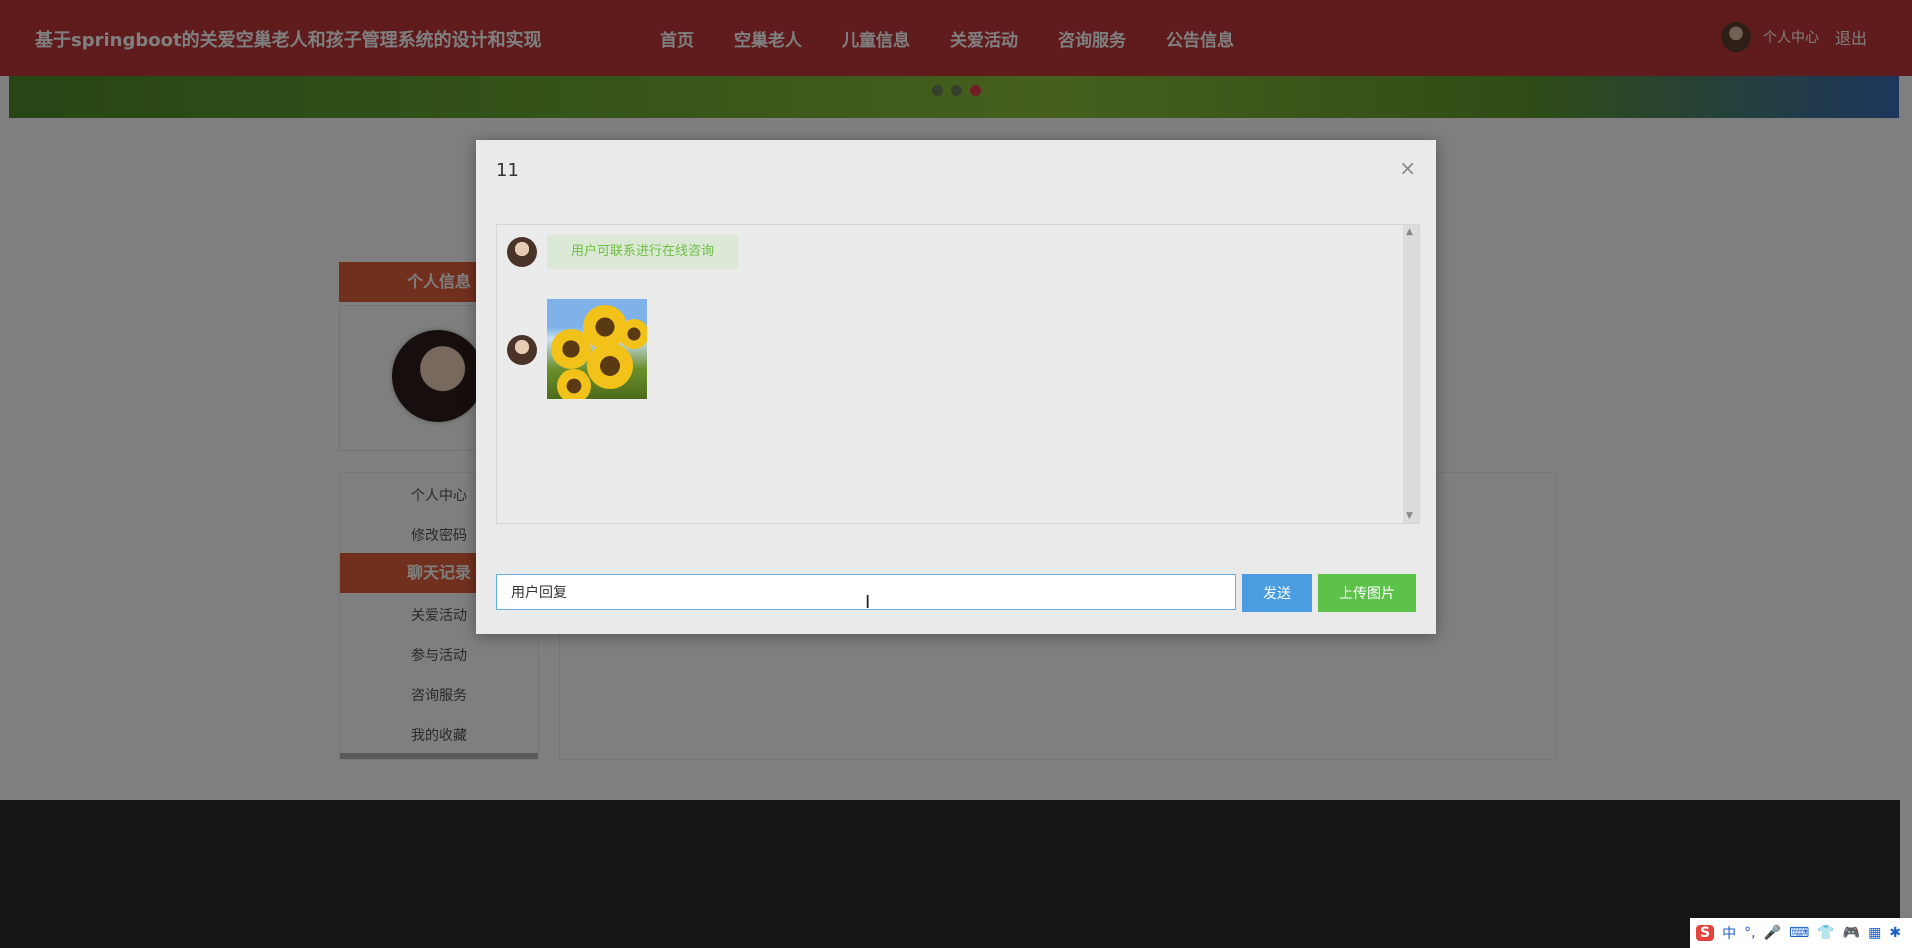  Describe the element at coordinates (507, 170) in the screenshot. I see `modal-title: 11` at that location.